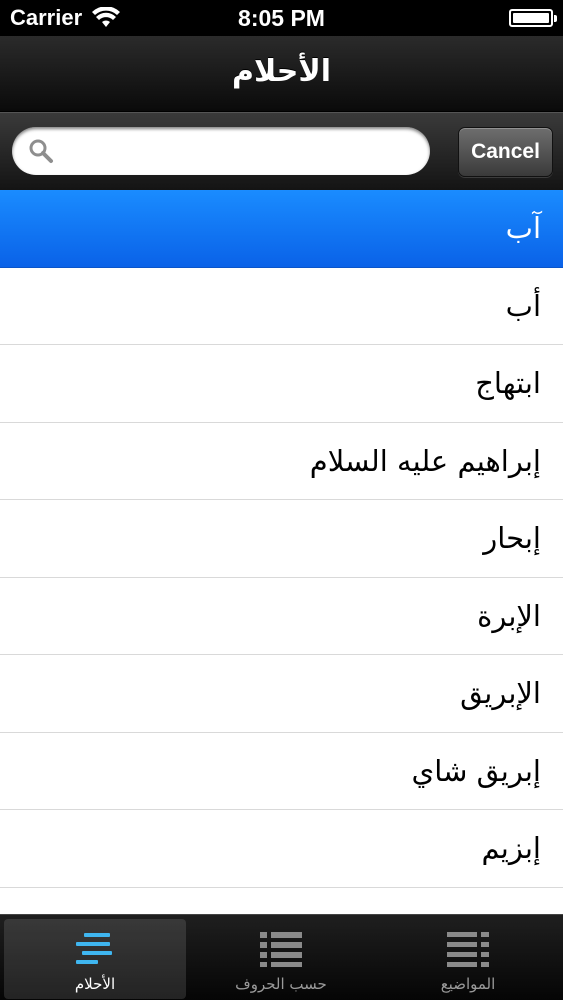 This screenshot has height=1000, width=563. I want to click on search-field, so click(221, 151).